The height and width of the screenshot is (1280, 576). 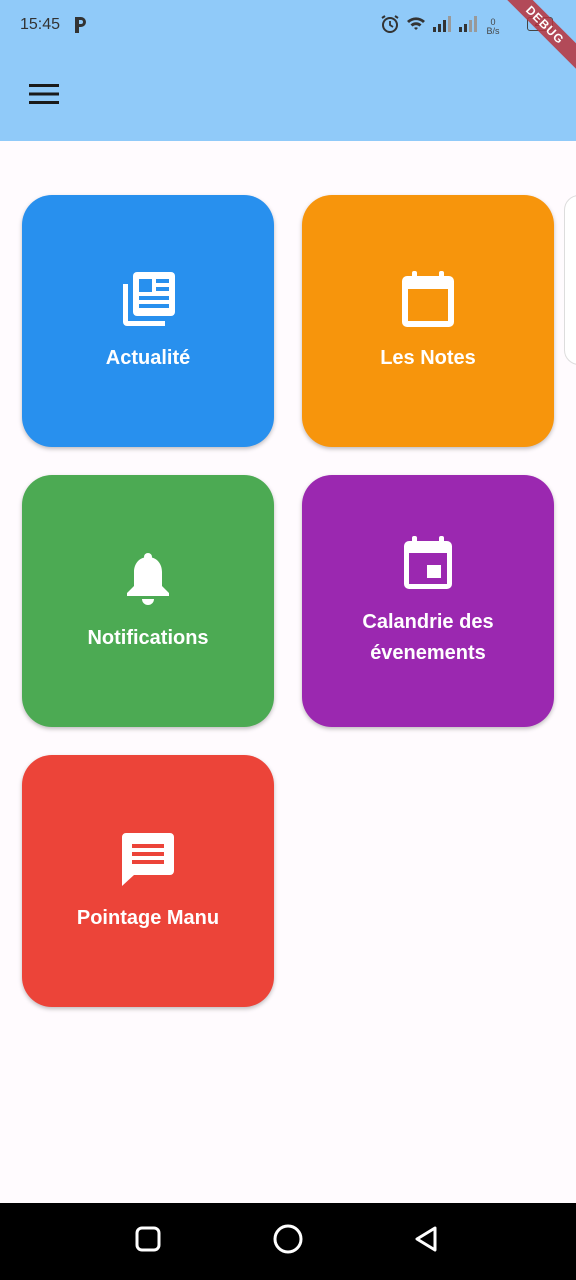 What do you see at coordinates (428, 601) in the screenshot?
I see `tile-calandrie-des-evenements: Calandrie des évenements` at bounding box center [428, 601].